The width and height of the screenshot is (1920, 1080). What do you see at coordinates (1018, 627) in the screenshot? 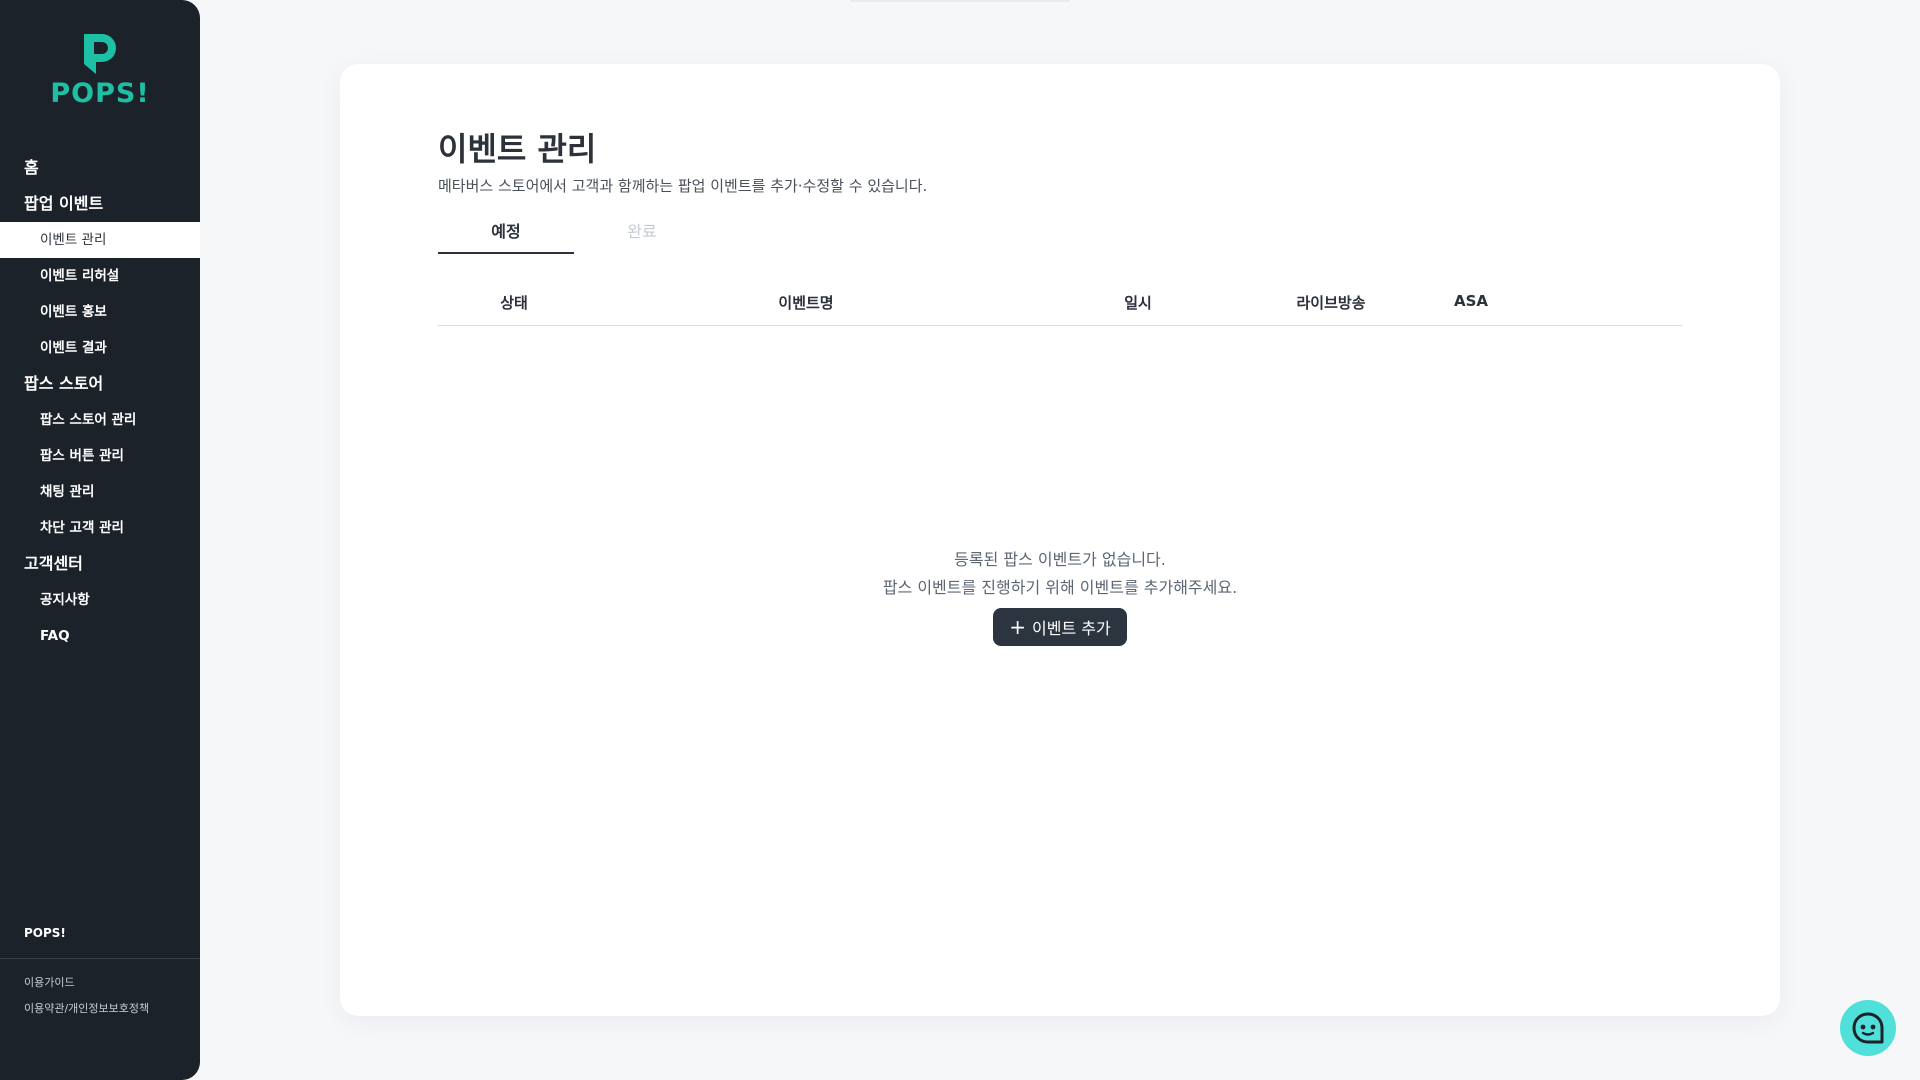
I see `plus-icon: +` at bounding box center [1018, 627].